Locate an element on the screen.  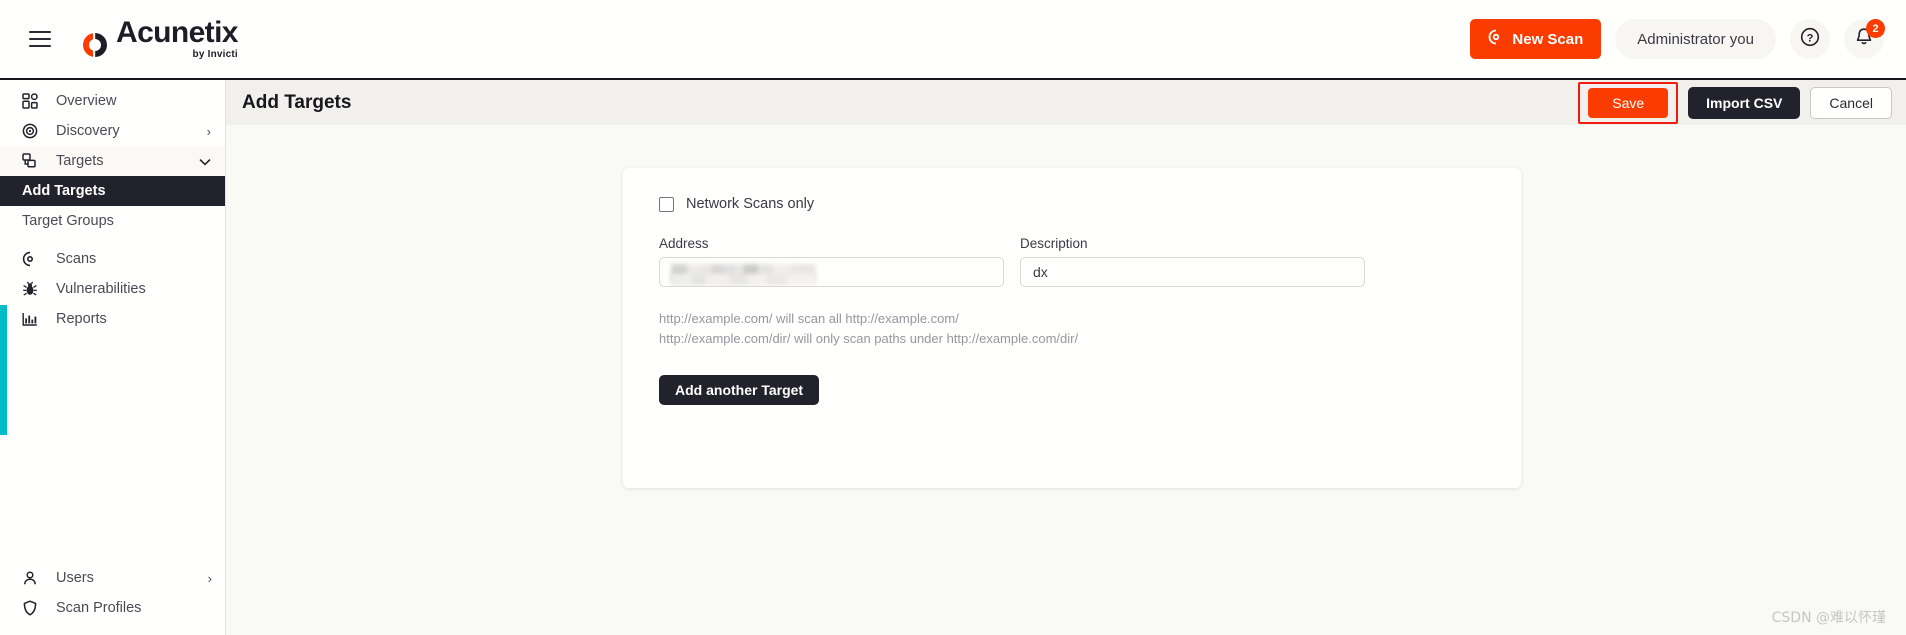
top-bar-actions: New Scan Administrator you ? 2 is located at coordinates (1677, 39).